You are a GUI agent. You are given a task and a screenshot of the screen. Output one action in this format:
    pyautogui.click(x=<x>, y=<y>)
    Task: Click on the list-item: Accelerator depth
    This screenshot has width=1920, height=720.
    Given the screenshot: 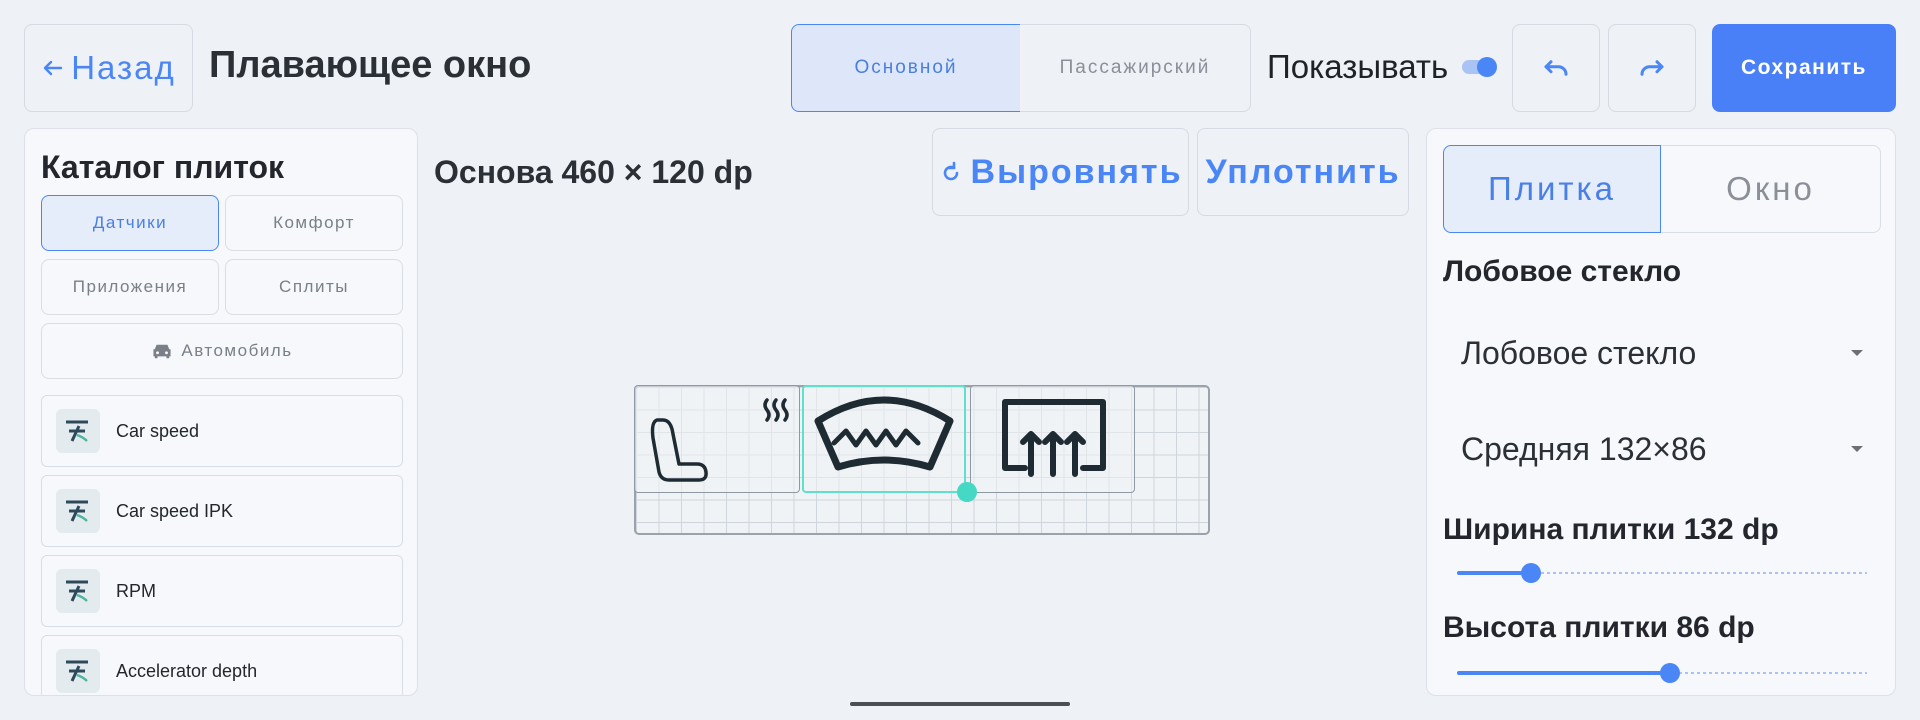 What is the action you would take?
    pyautogui.click(x=222, y=665)
    